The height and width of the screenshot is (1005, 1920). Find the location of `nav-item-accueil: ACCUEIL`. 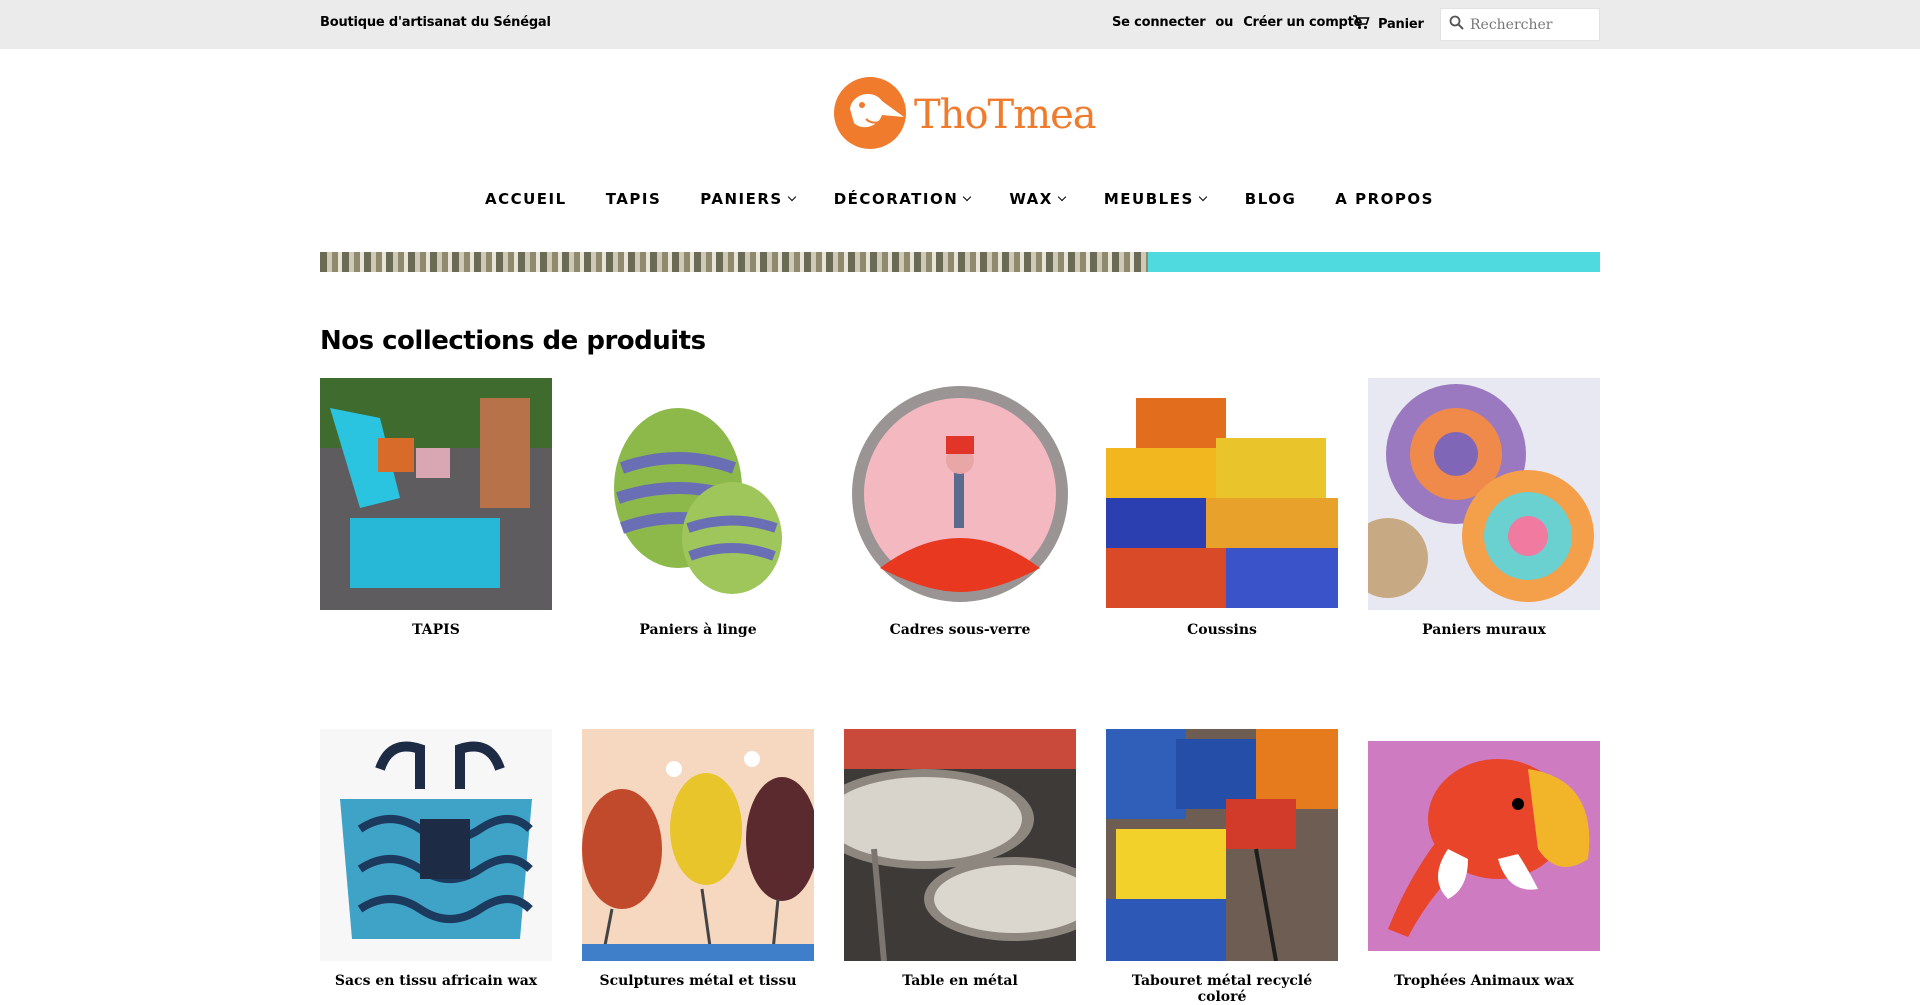

nav-item-accueil: ACCUEIL is located at coordinates (526, 199).